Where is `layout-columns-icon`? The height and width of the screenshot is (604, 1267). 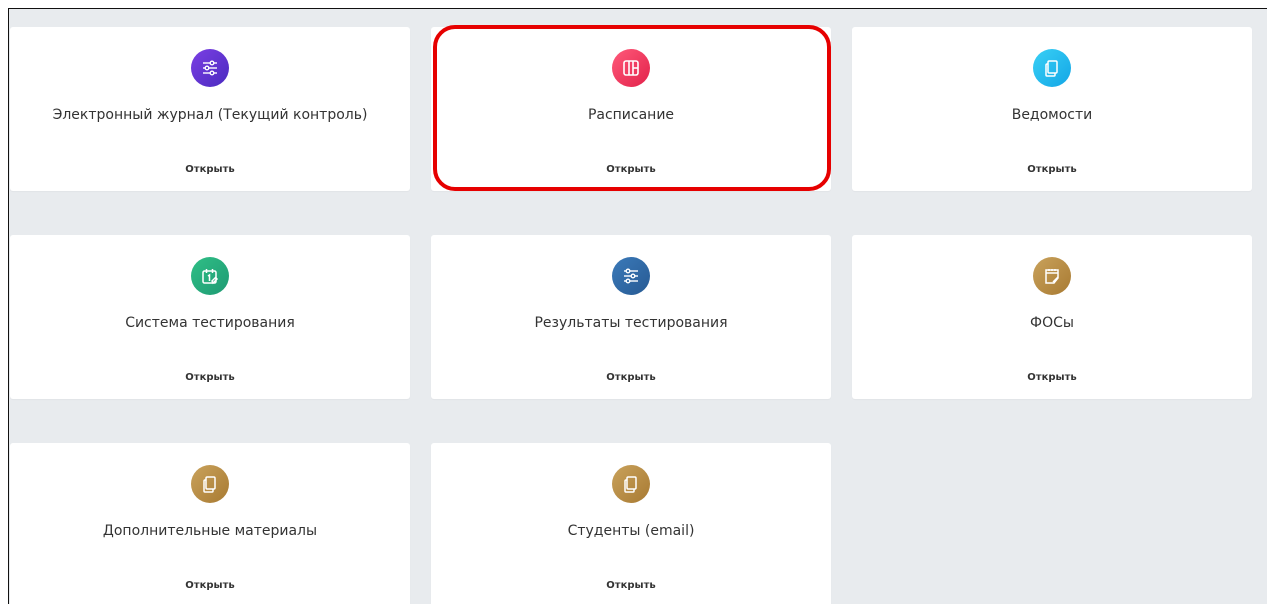 layout-columns-icon is located at coordinates (631, 68).